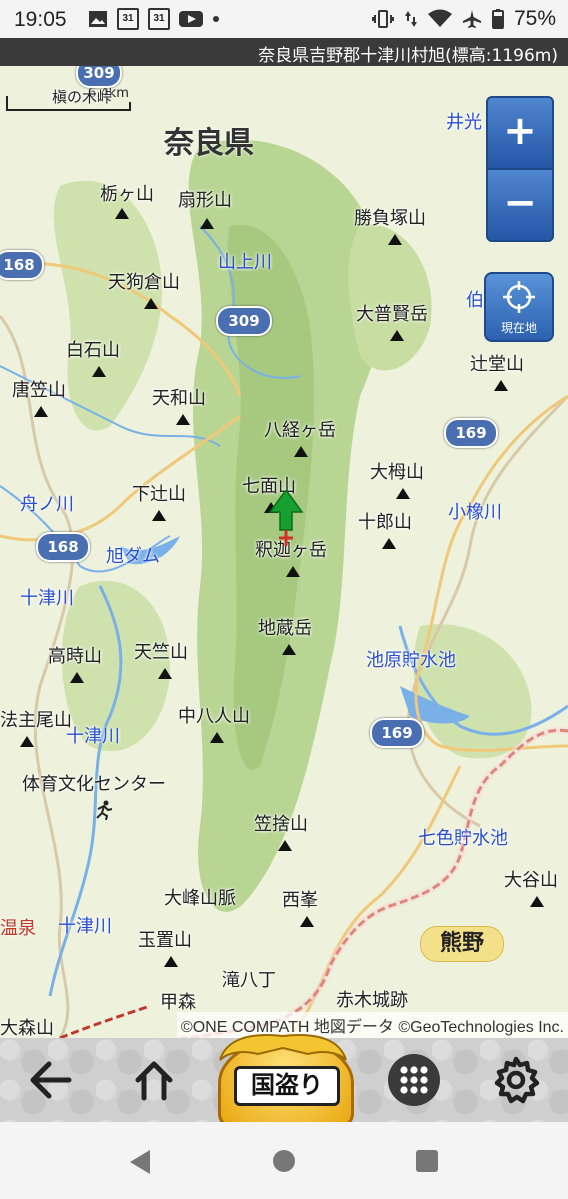 The image size is (568, 1199). I want to click on mountain-label: 笠捨山, so click(281, 824).